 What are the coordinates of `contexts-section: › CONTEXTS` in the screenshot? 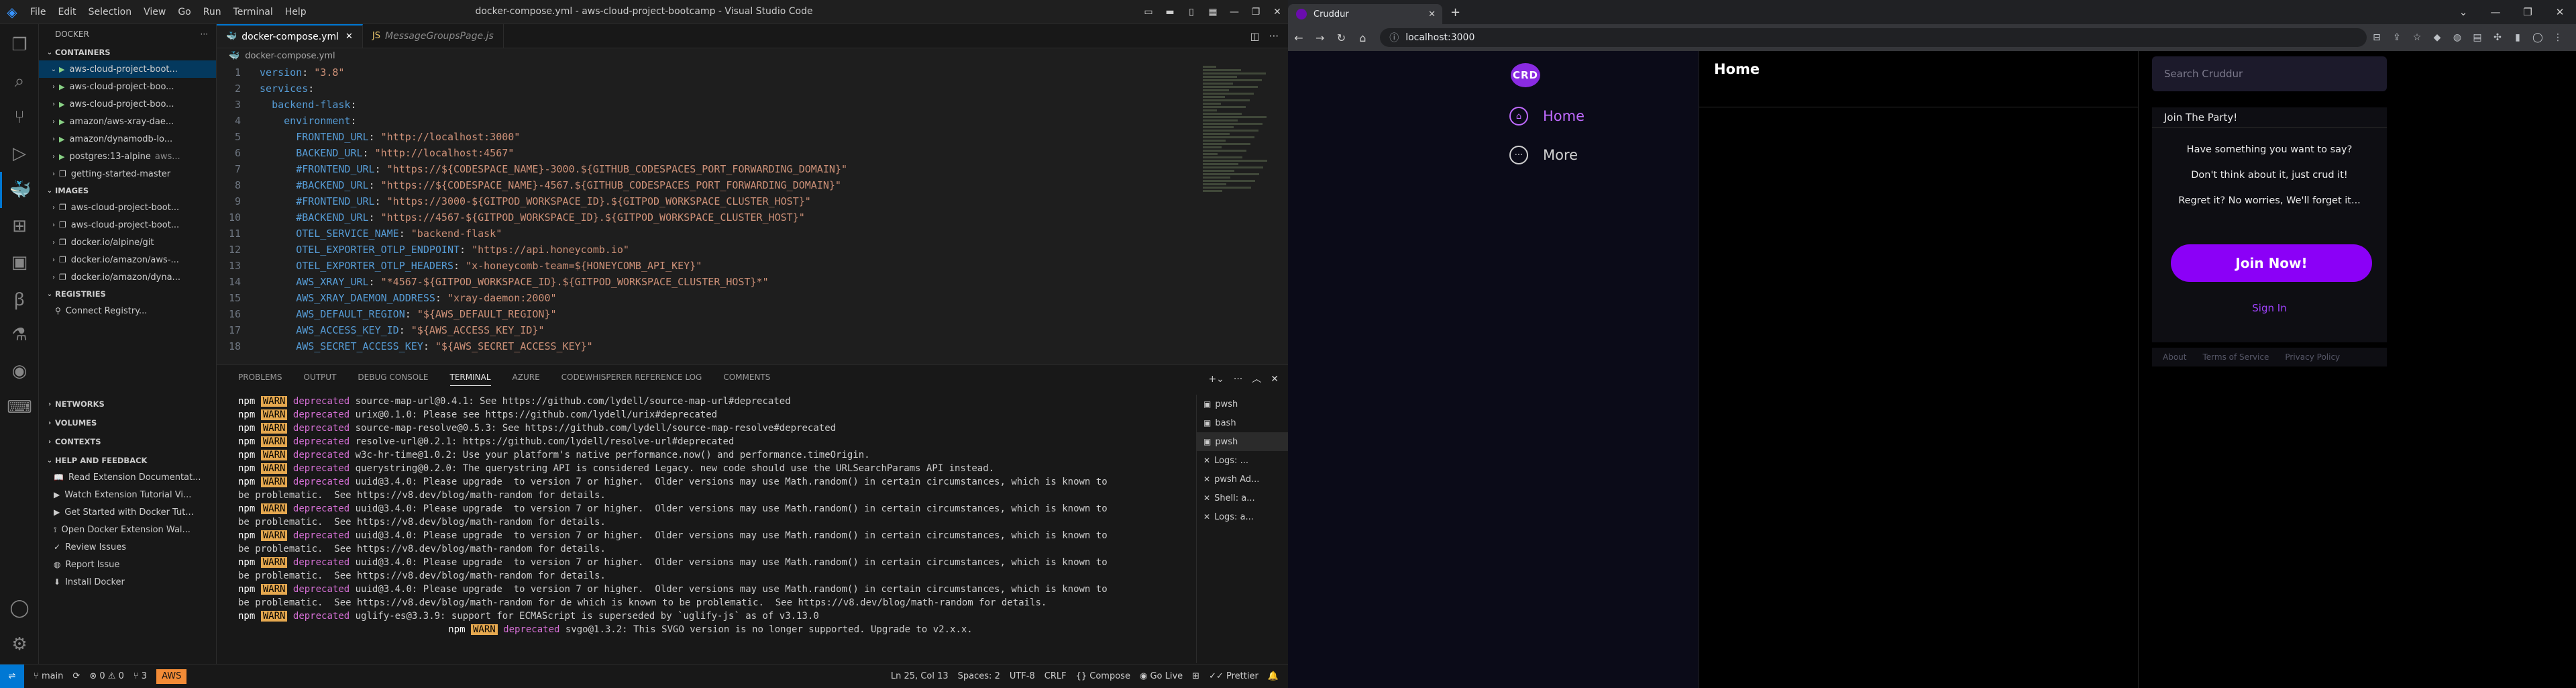 It's located at (127, 442).